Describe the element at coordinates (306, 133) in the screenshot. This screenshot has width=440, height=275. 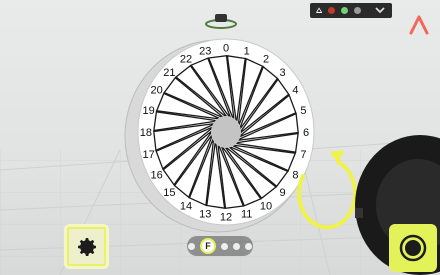
I see `dial-number: 6` at that location.